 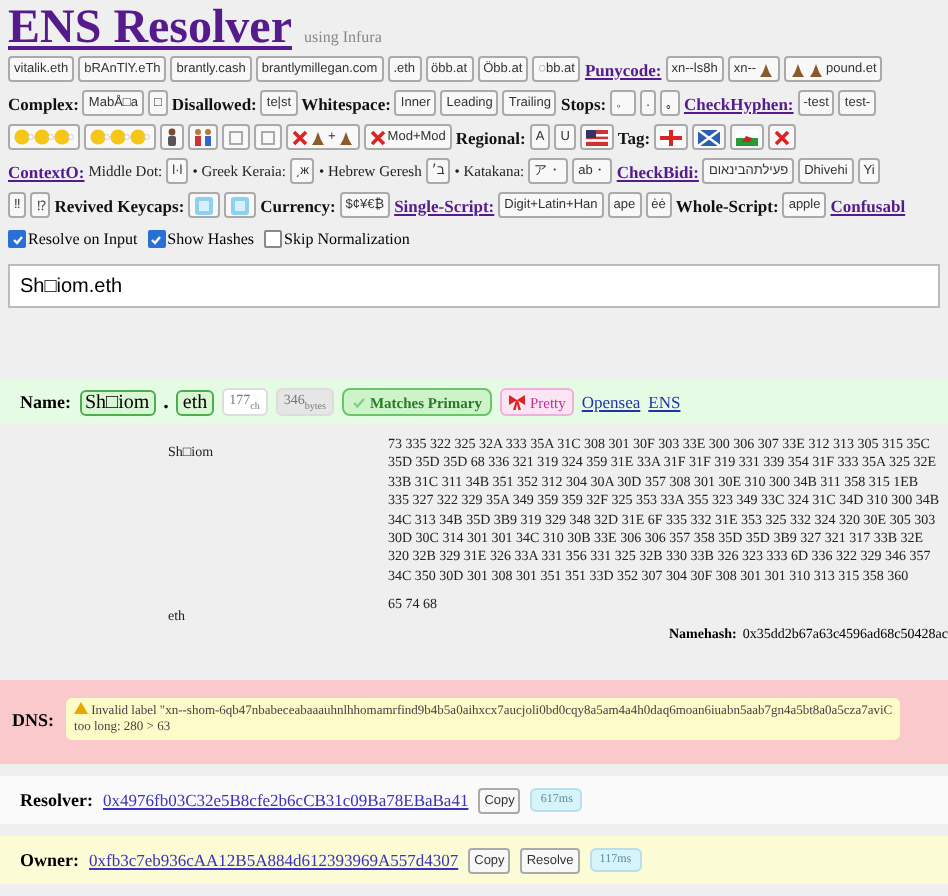 What do you see at coordinates (738, 103) in the screenshot?
I see `group-link: CheckHyphen:` at bounding box center [738, 103].